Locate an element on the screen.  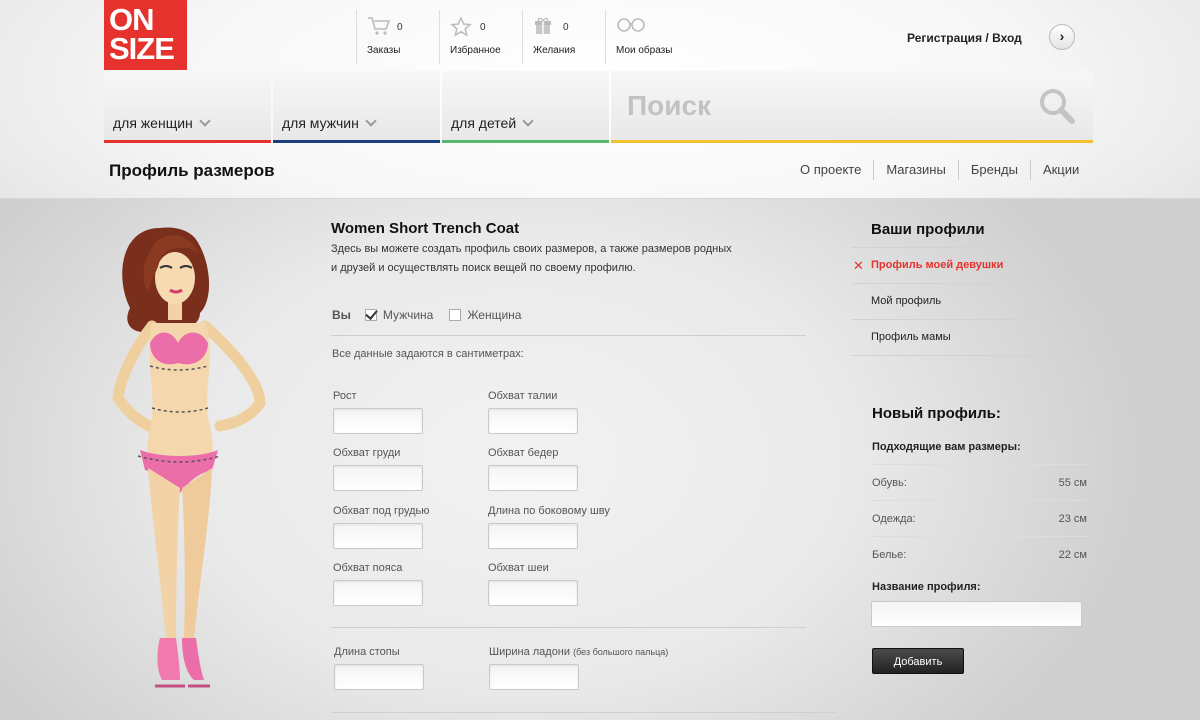
field-label: Обхват груди is located at coordinates (367, 453).